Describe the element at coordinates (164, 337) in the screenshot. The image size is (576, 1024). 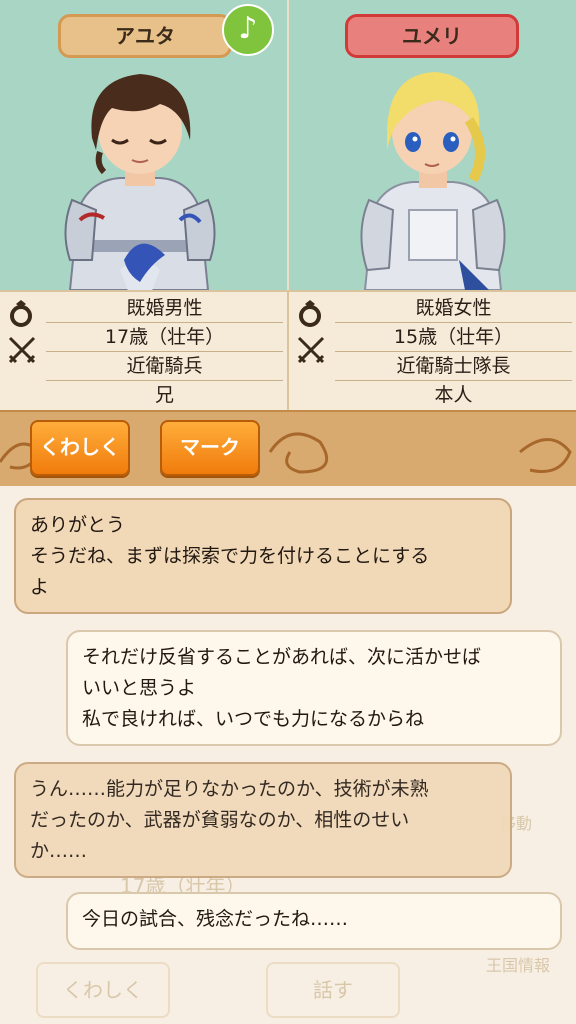
I see `left-age: 17歳（壮年）` at that location.